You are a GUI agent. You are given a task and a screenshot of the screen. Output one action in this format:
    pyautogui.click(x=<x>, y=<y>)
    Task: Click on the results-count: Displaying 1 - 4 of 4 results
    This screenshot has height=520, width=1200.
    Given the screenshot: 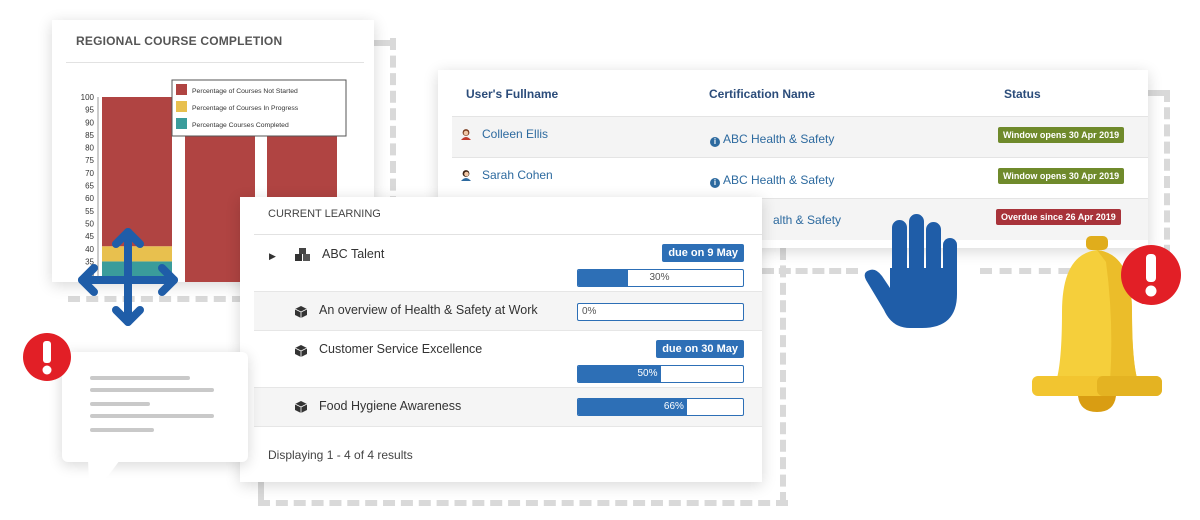 What is the action you would take?
    pyautogui.click(x=340, y=455)
    